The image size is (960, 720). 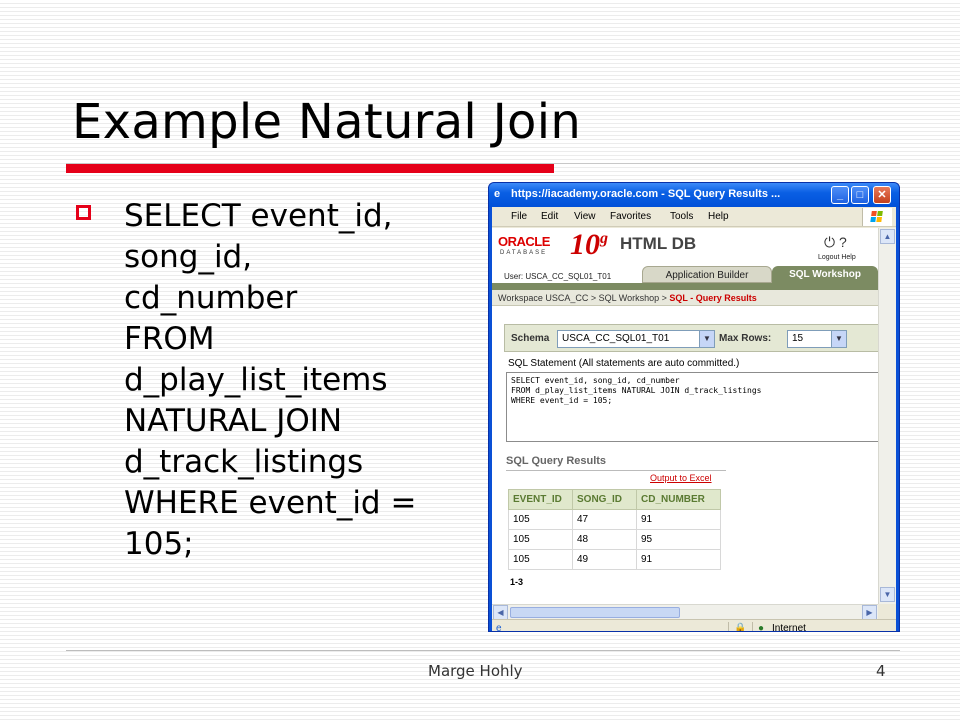 What do you see at coordinates (718, 216) in the screenshot?
I see `menu-help: Help` at bounding box center [718, 216].